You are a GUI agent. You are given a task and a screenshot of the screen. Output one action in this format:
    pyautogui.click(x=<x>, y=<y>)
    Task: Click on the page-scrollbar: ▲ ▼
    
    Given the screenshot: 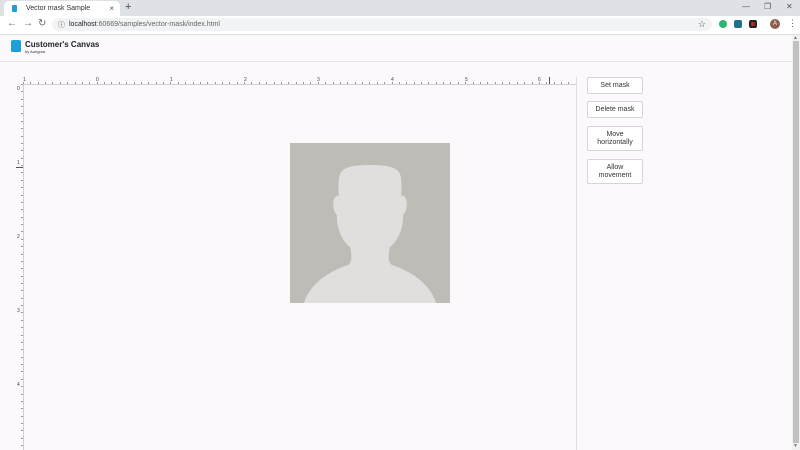 What is the action you would take?
    pyautogui.click(x=796, y=242)
    